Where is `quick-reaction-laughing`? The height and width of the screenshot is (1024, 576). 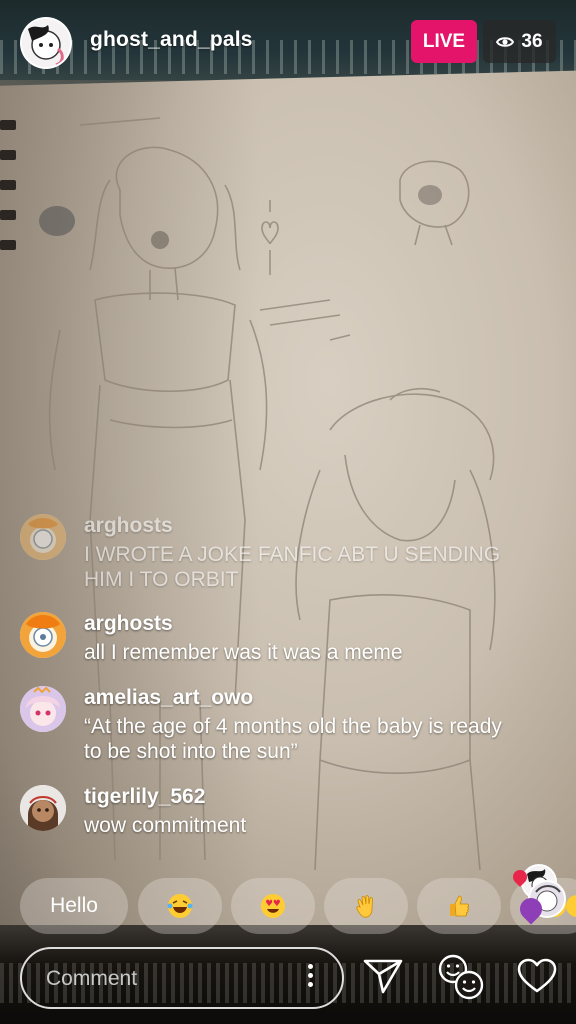
quick-reaction-laughing is located at coordinates (180, 906).